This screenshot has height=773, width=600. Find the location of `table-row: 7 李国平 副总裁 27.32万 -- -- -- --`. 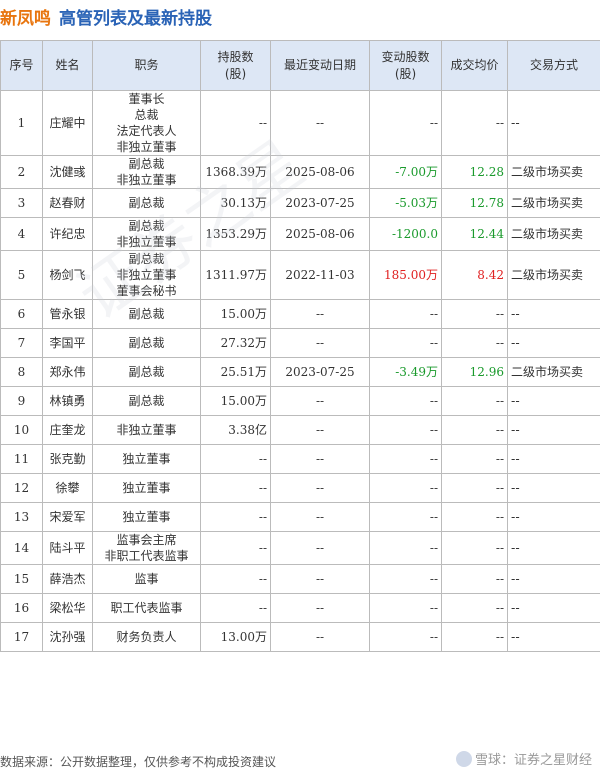

table-row: 7 李国平 副总裁 27.32万 -- -- -- -- is located at coordinates (300, 343).